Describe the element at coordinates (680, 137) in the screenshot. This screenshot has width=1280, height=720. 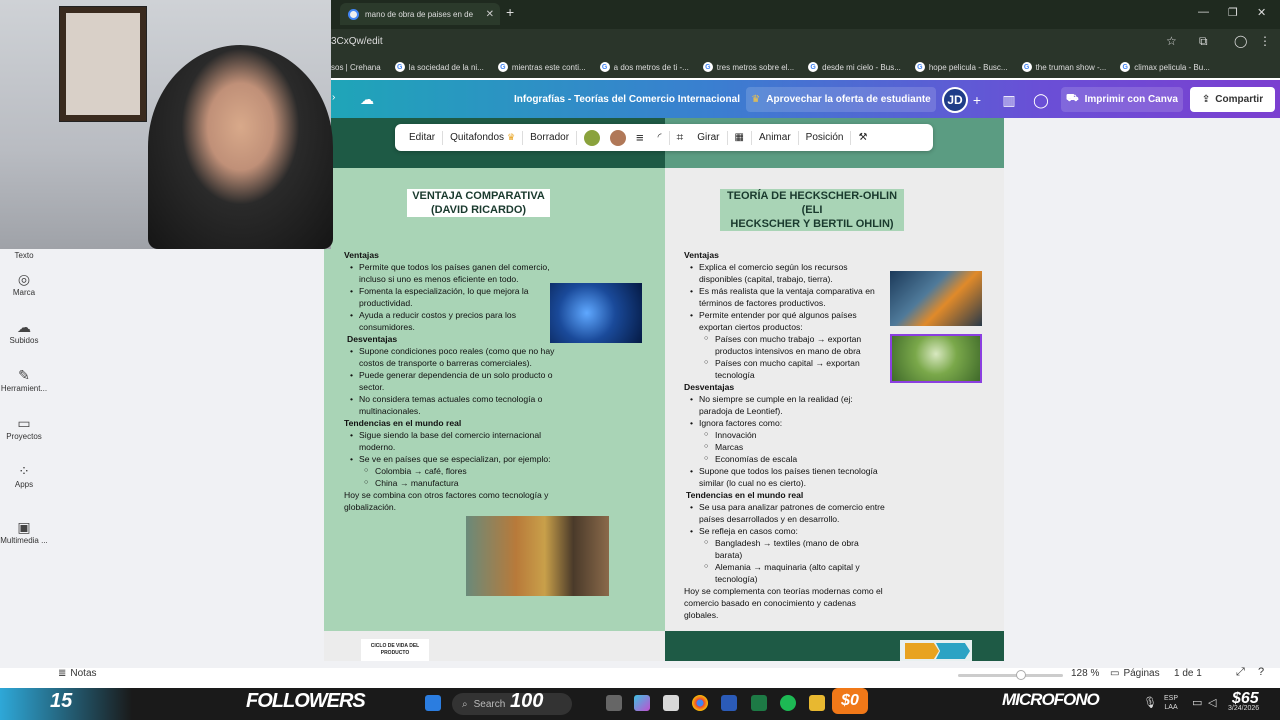
I see `crop-icon: ⌗` at that location.